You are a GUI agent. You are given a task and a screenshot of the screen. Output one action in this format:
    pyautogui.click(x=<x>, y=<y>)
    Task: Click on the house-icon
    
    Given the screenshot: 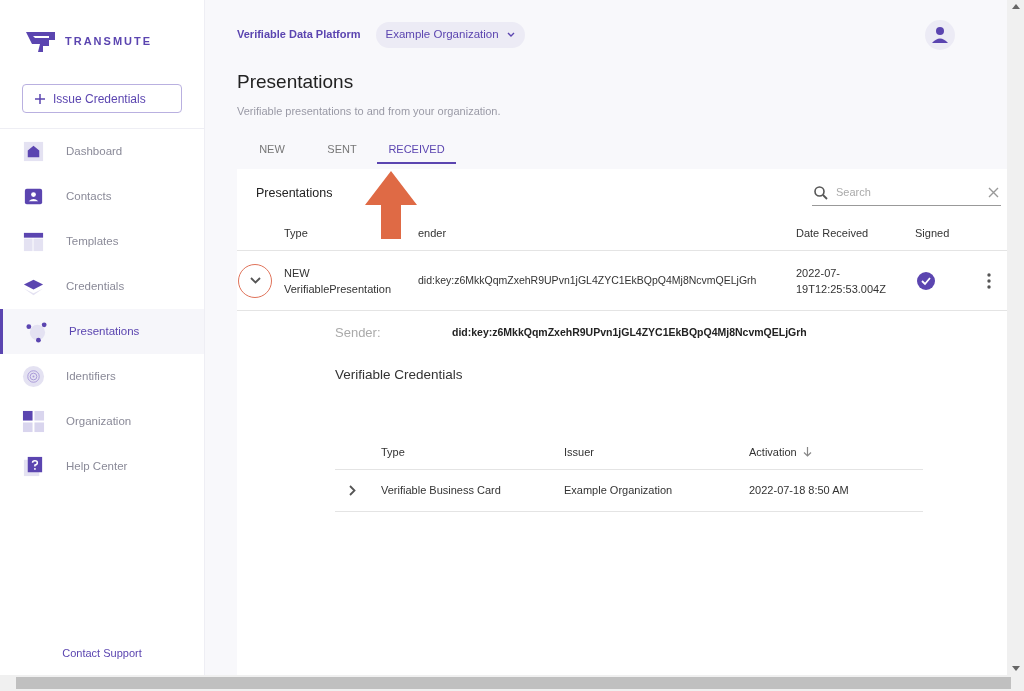 What is the action you would take?
    pyautogui.click(x=33, y=151)
    